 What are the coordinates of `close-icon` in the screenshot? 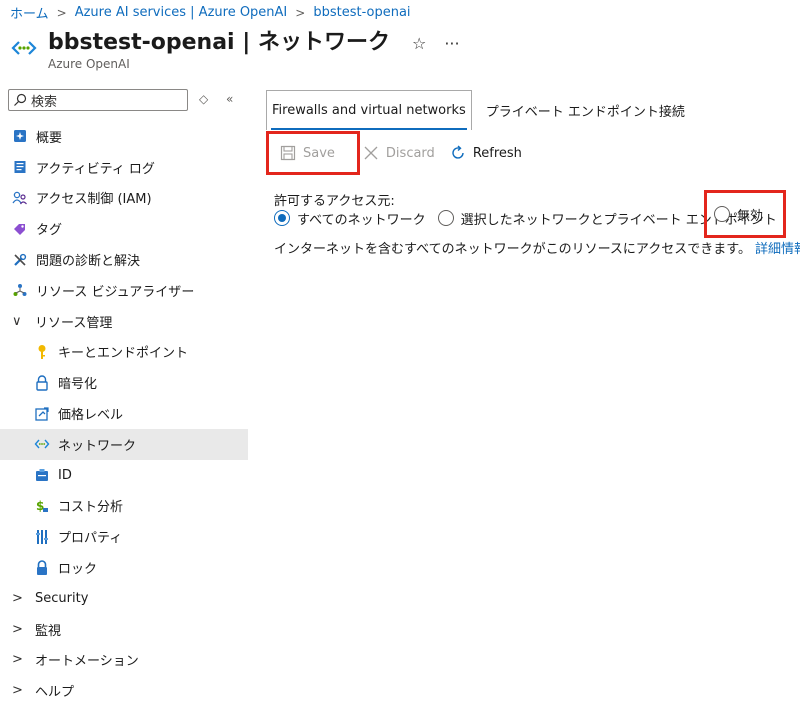 It's located at (371, 153).